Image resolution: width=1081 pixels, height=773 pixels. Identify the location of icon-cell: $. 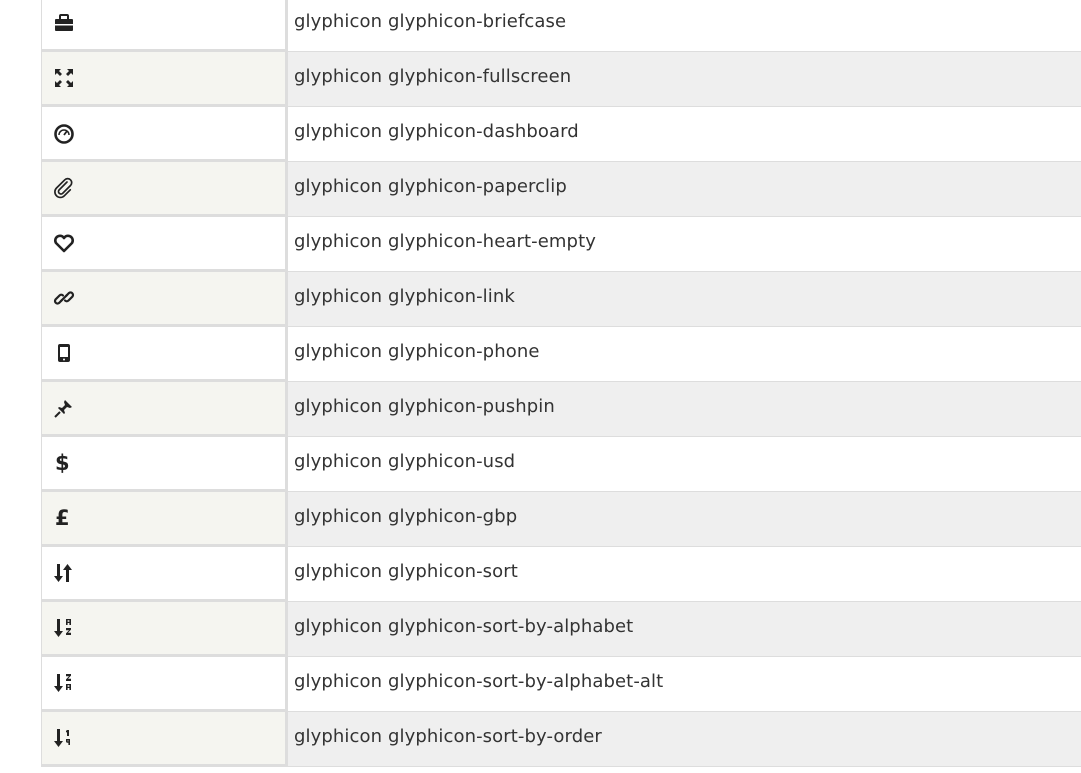
(164, 464).